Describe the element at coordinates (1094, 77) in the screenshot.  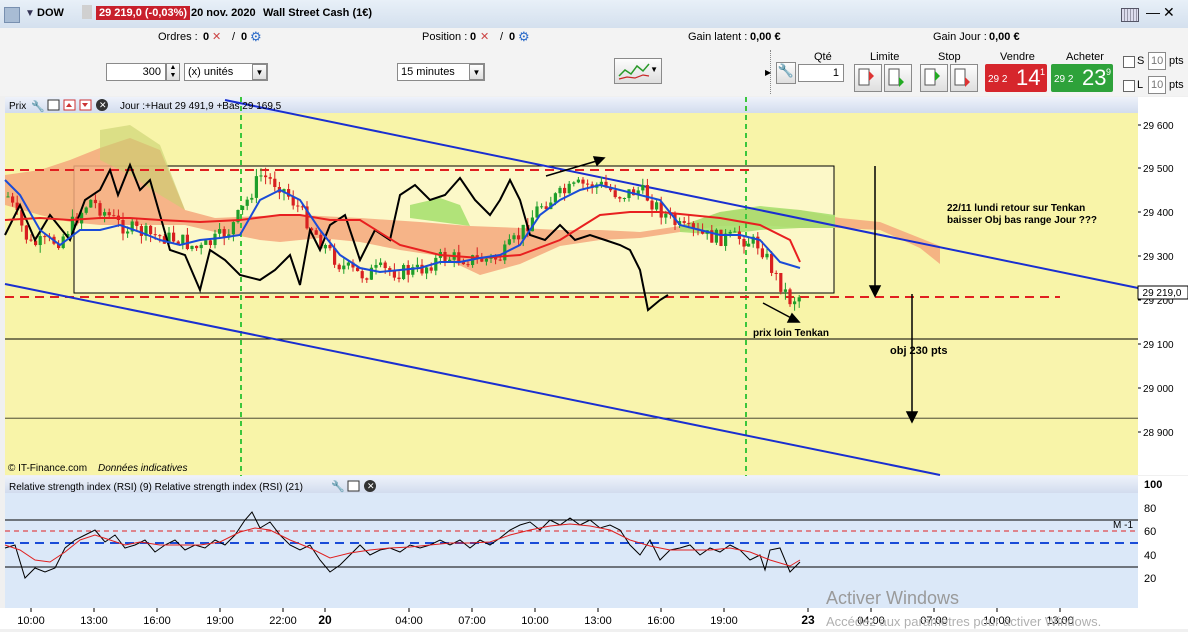
I see `buy-price-big: 23` at that location.